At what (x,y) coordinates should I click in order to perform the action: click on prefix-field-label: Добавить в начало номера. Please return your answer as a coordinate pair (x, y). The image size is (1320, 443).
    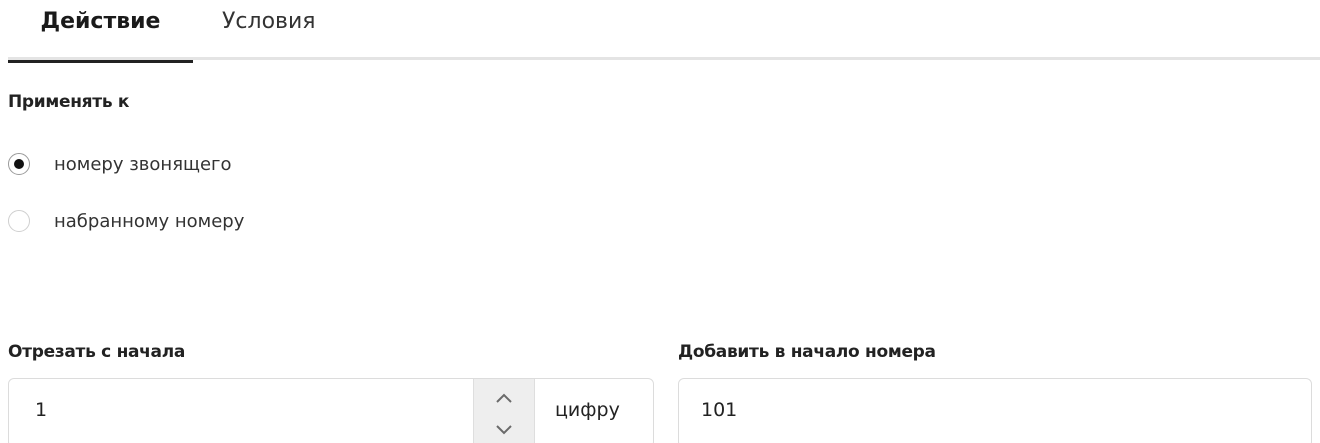
    Looking at the image, I should click on (807, 352).